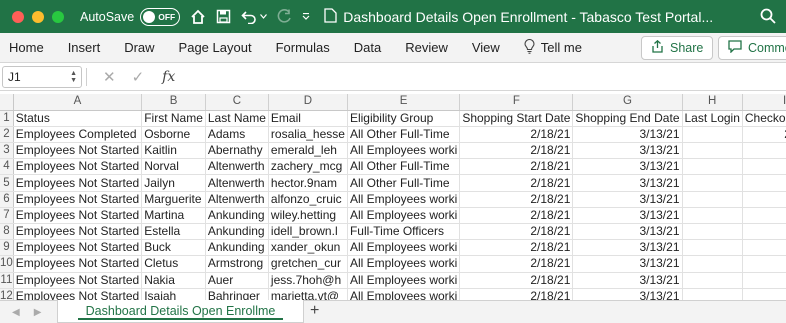 The width and height of the screenshot is (786, 323). I want to click on cell-first-name: Nakia, so click(173, 280).